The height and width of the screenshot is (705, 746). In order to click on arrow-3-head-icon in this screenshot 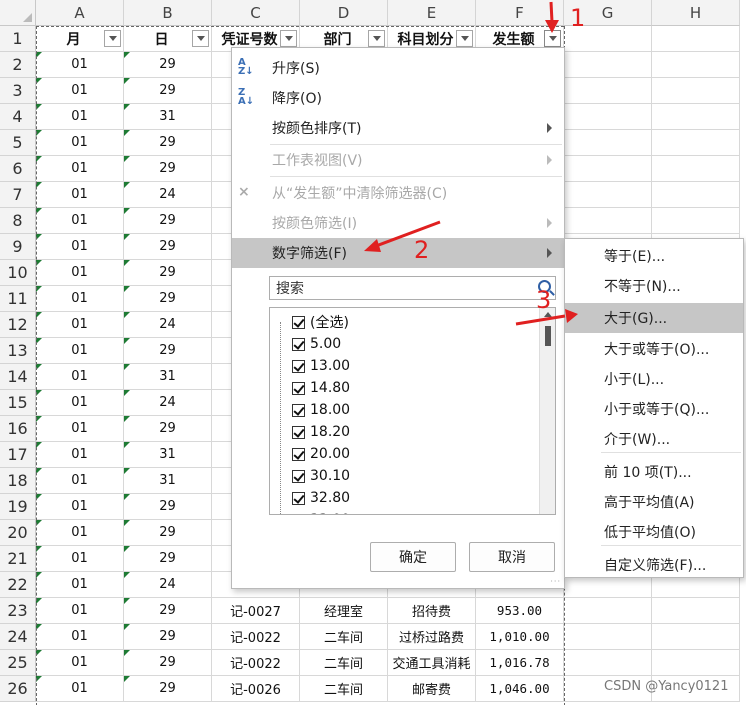, I will do `click(571, 316)`.